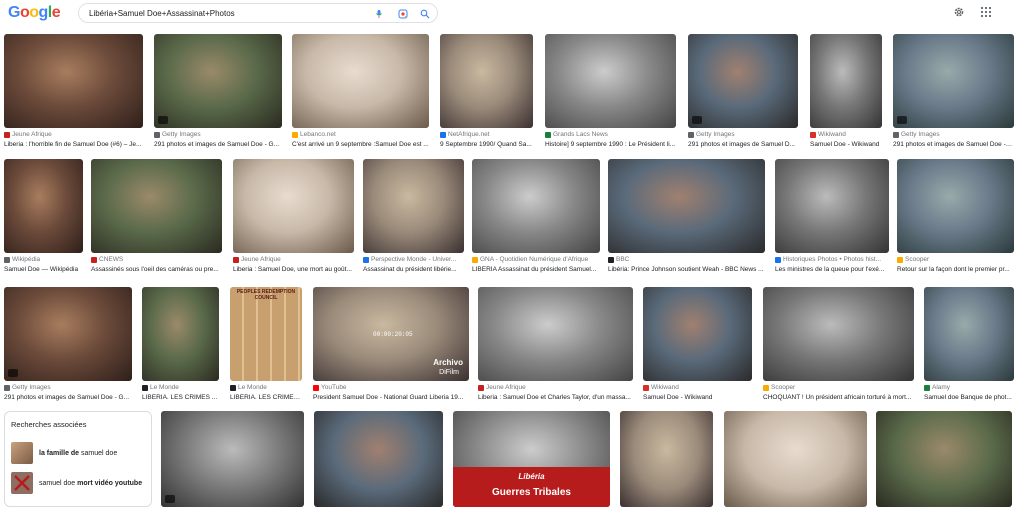  What do you see at coordinates (379, 14) in the screenshot?
I see `mic-icon` at bounding box center [379, 14].